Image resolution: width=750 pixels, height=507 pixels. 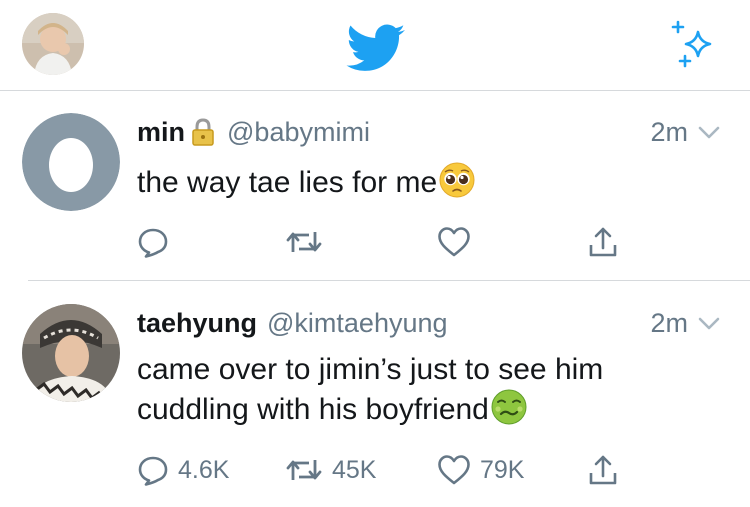 I want to click on like-count: 79K, so click(x=502, y=469).